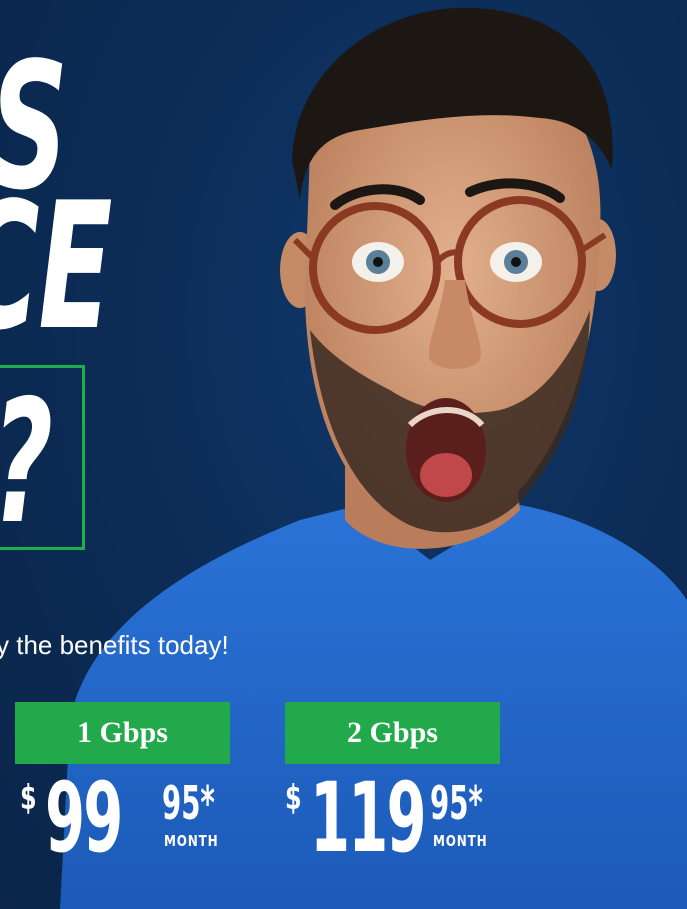 The height and width of the screenshot is (909, 687). I want to click on price-main: 119, so click(368, 818).